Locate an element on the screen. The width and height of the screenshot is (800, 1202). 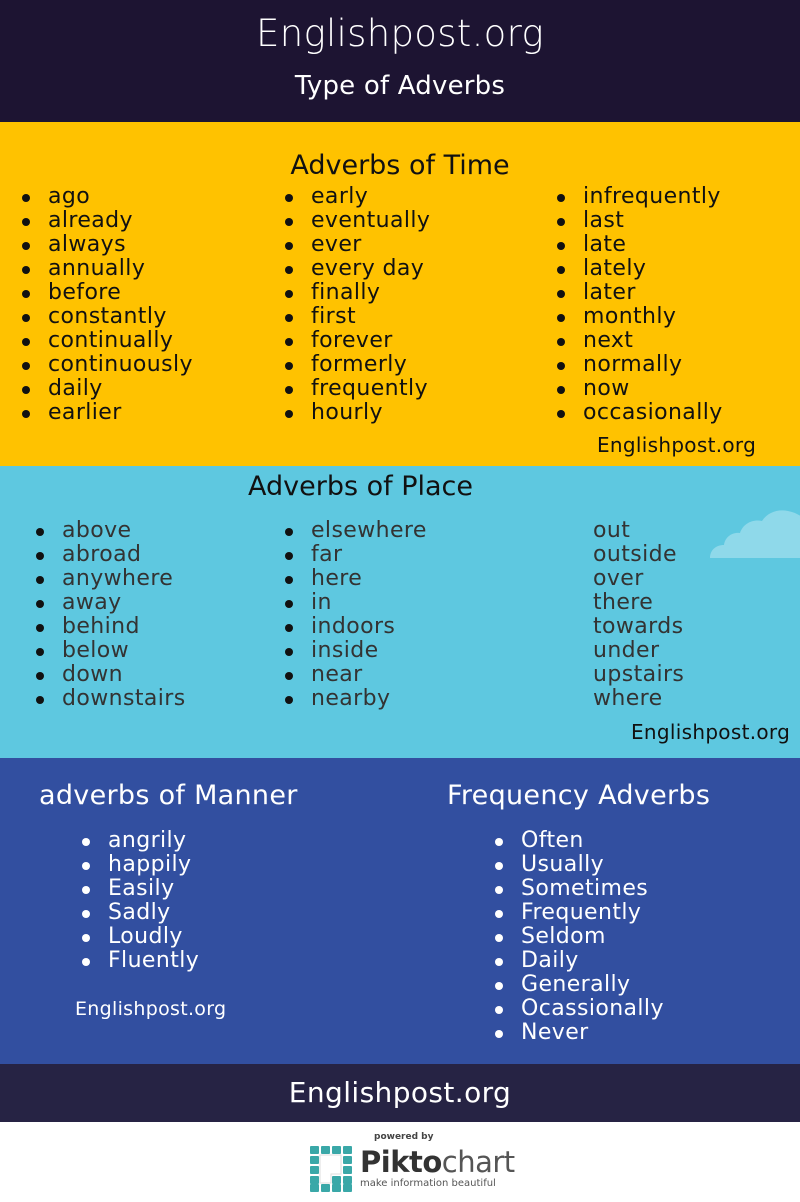
list-item: Sometimes is located at coordinates (579, 889).